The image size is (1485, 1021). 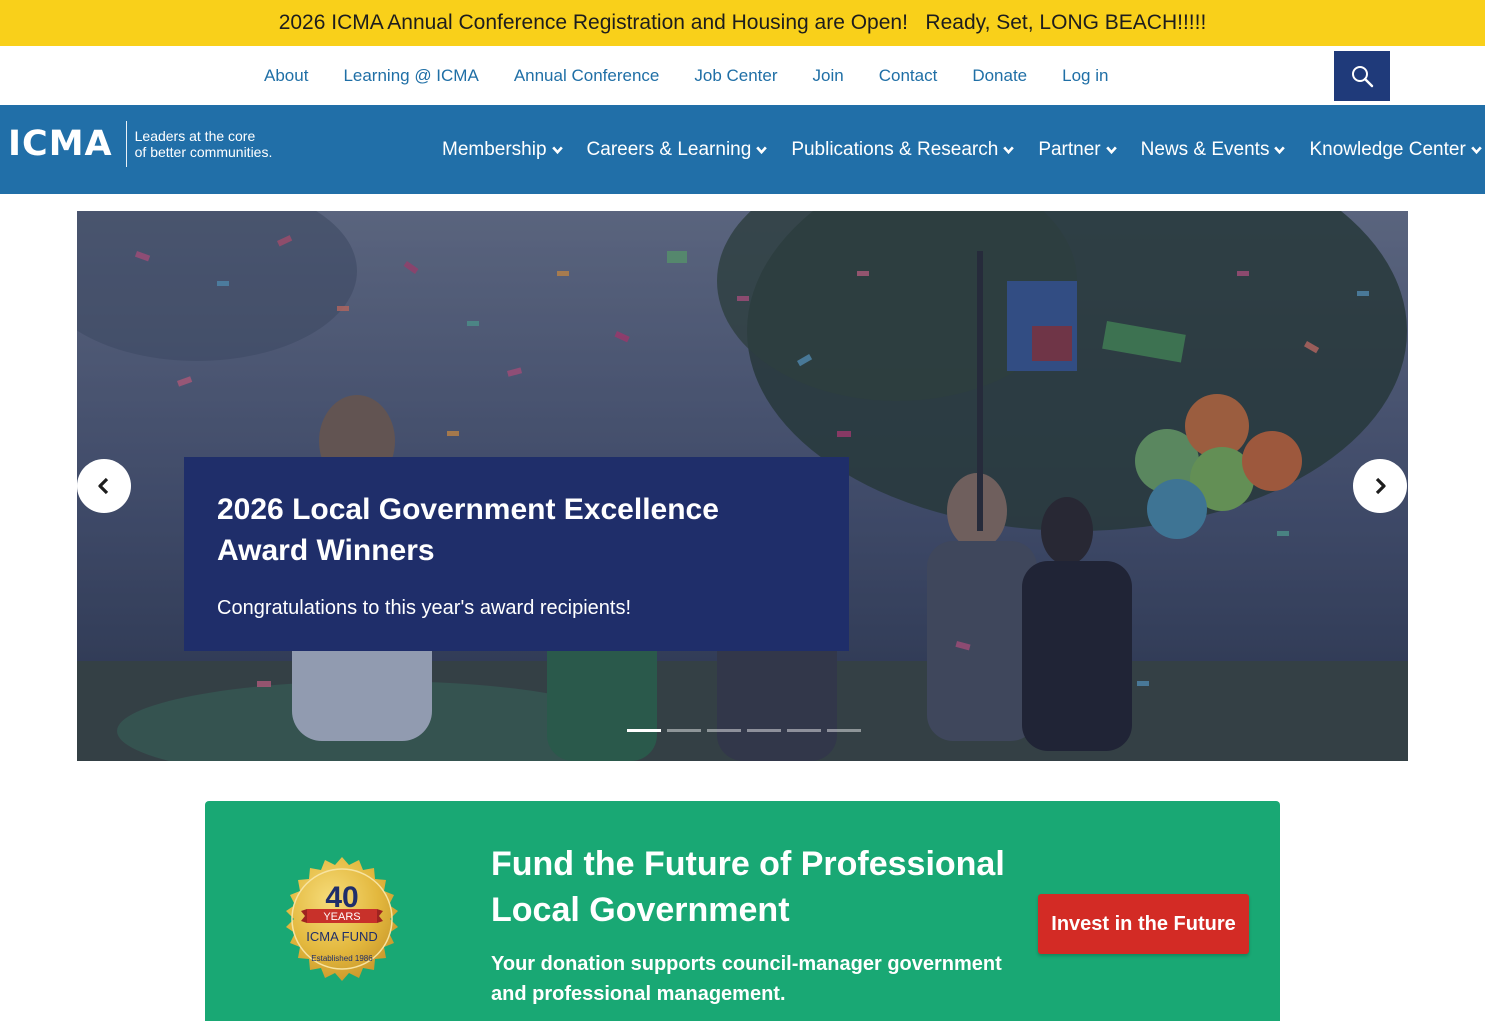 I want to click on utility-item: Learning @ ICMA, so click(x=410, y=76).